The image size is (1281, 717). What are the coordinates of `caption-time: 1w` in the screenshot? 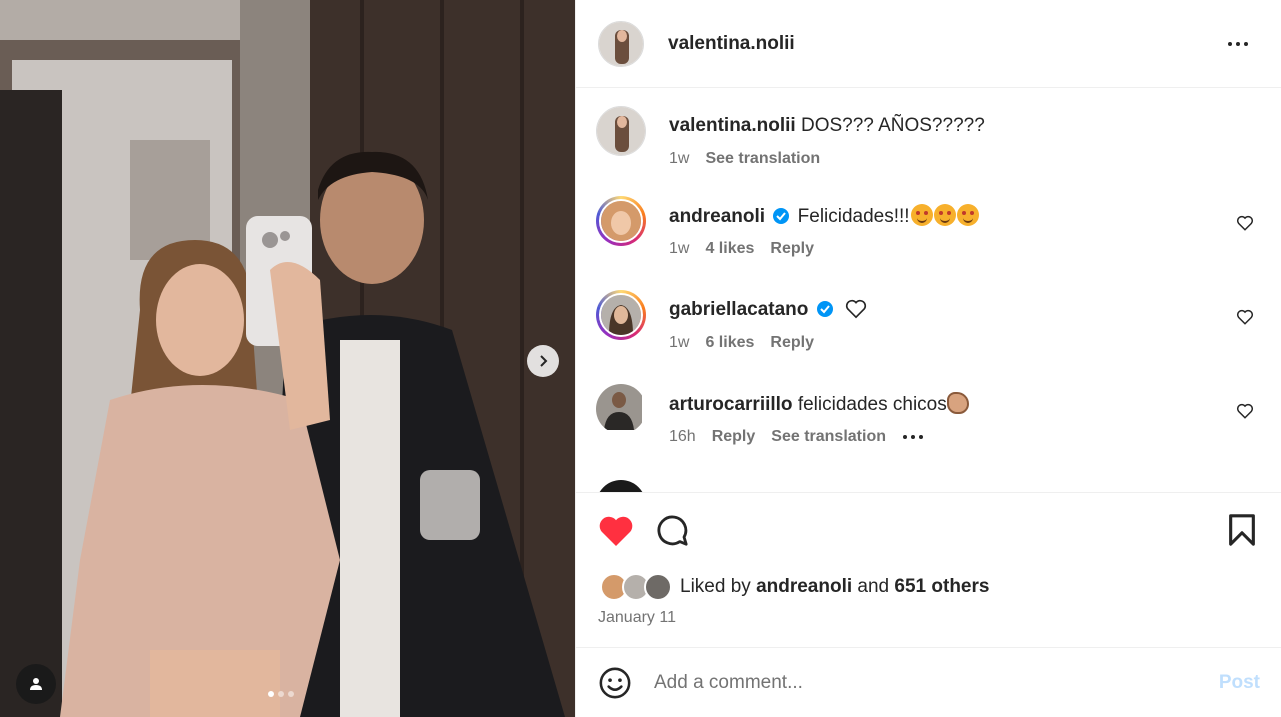 It's located at (679, 159).